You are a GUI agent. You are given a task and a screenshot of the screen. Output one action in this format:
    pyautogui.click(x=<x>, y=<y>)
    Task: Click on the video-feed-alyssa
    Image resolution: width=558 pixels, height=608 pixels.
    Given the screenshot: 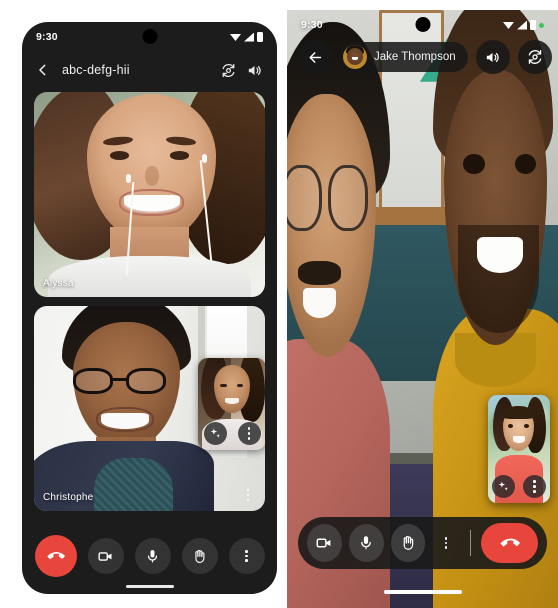 What is the action you would take?
    pyautogui.click(x=149, y=194)
    